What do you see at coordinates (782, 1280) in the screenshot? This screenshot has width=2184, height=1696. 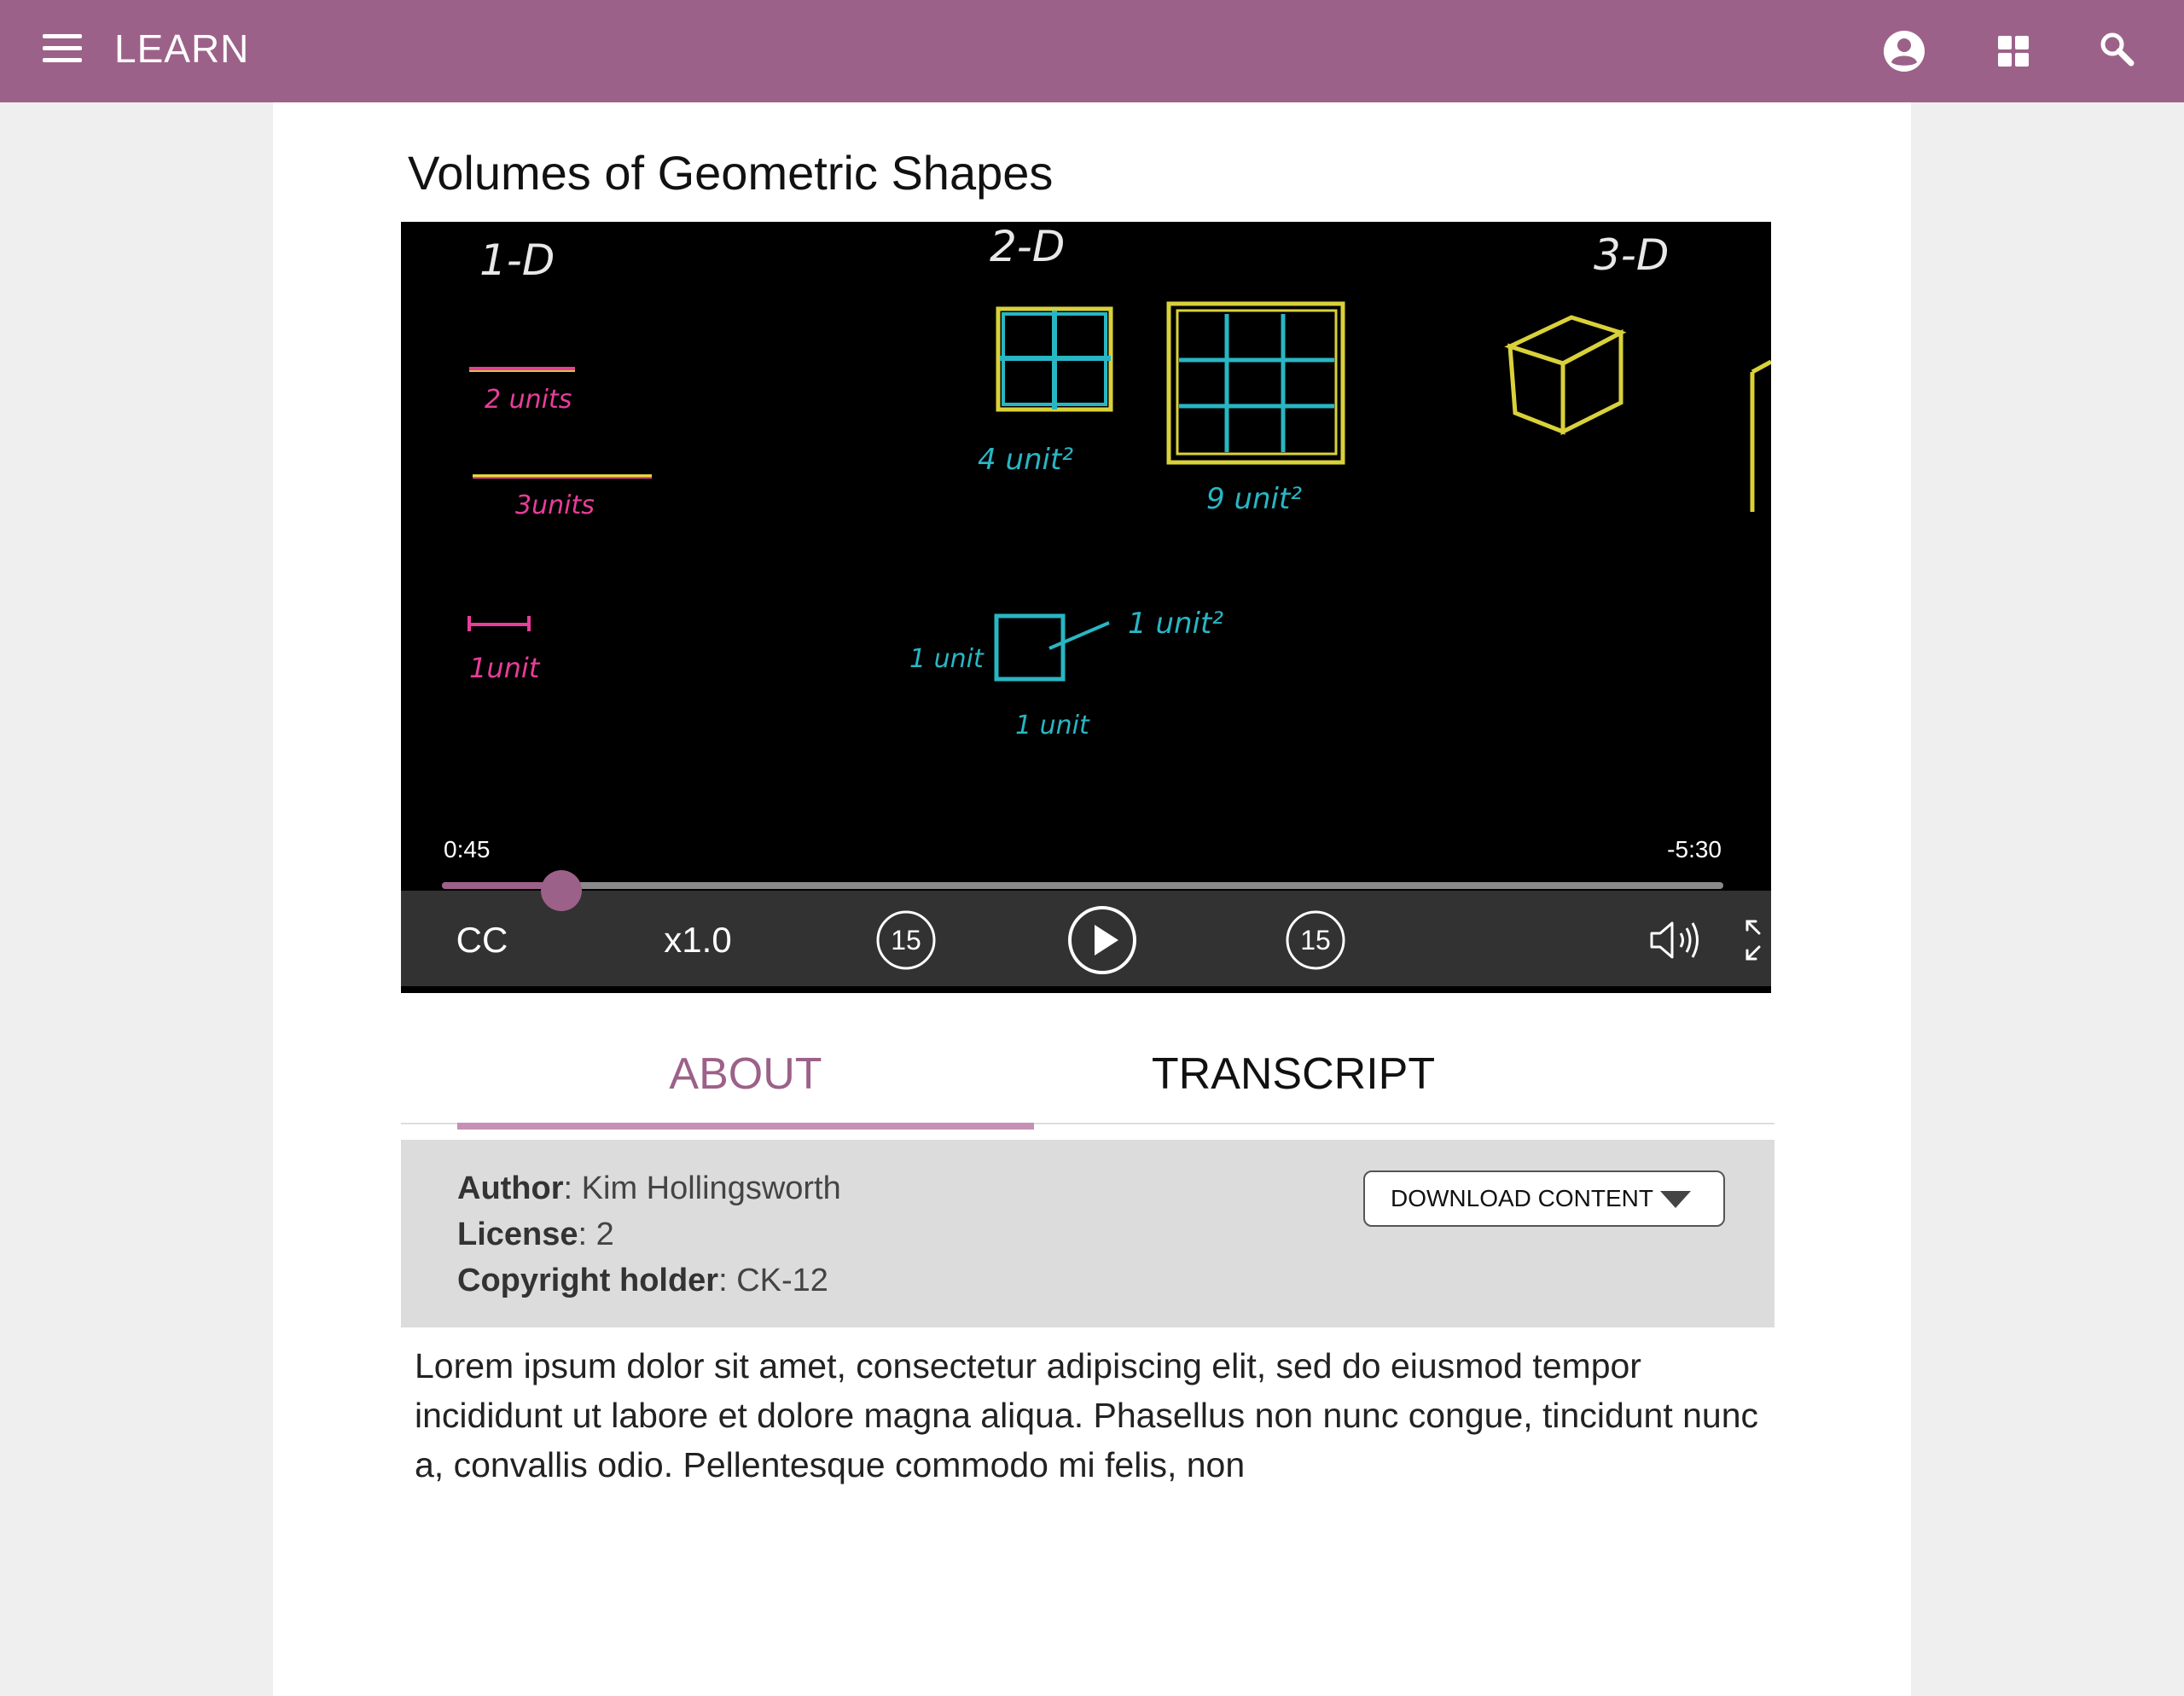 I see `copyright-value: CK-12` at bounding box center [782, 1280].